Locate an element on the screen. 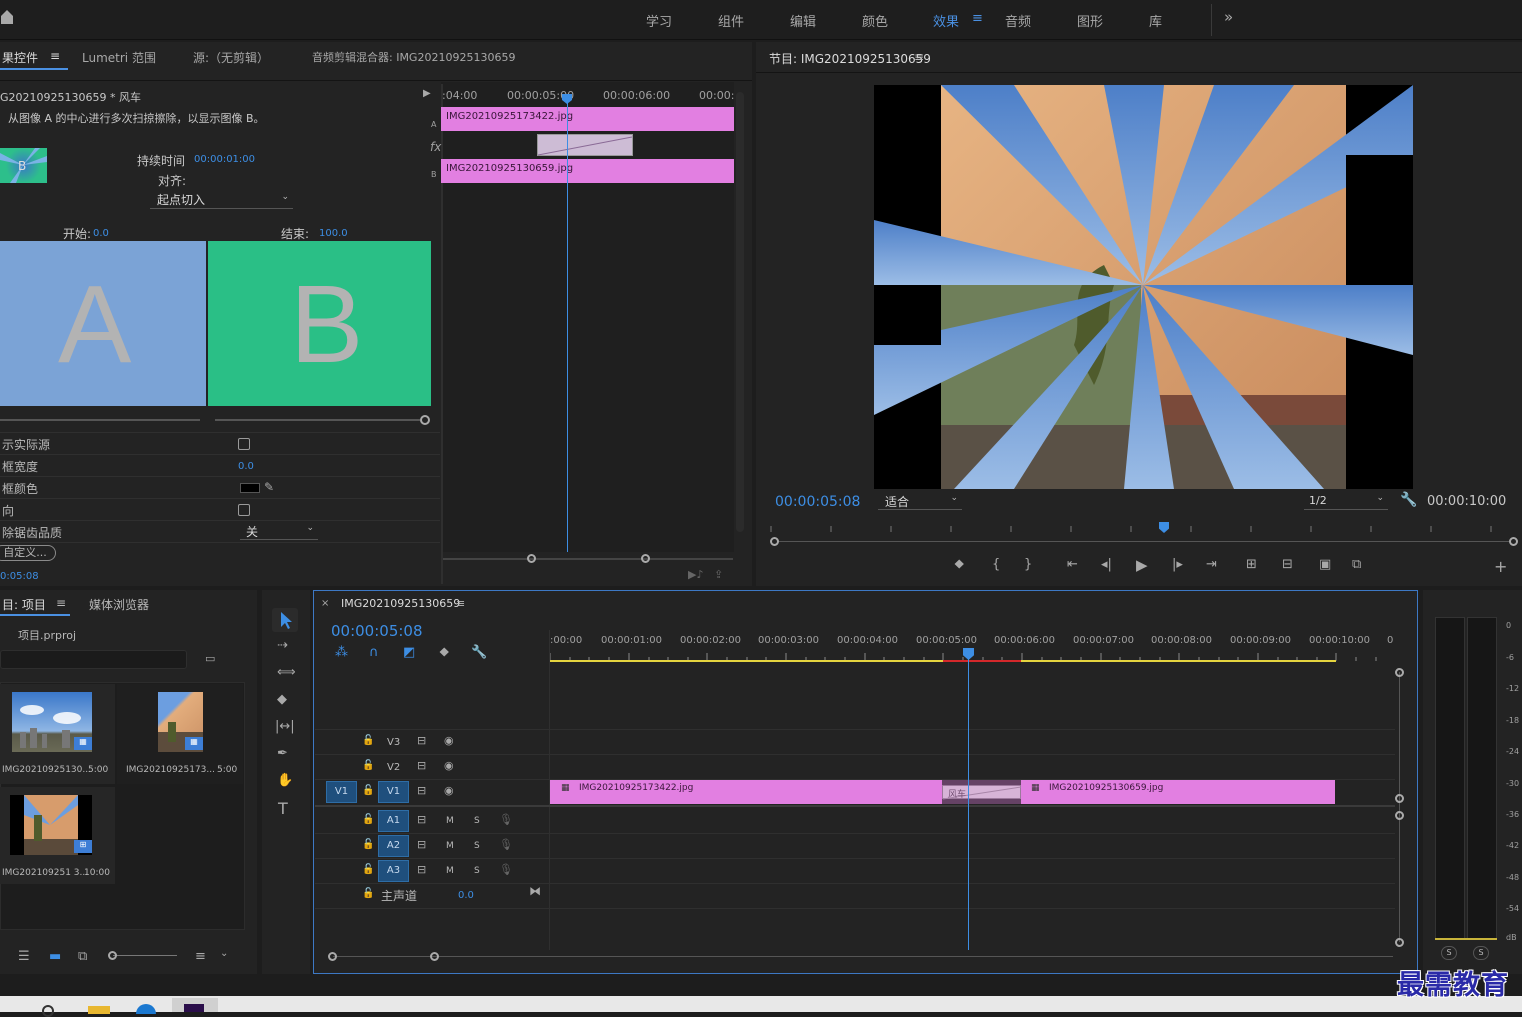 The width and height of the screenshot is (1522, 1017). home-icon is located at coordinates (7, 18).